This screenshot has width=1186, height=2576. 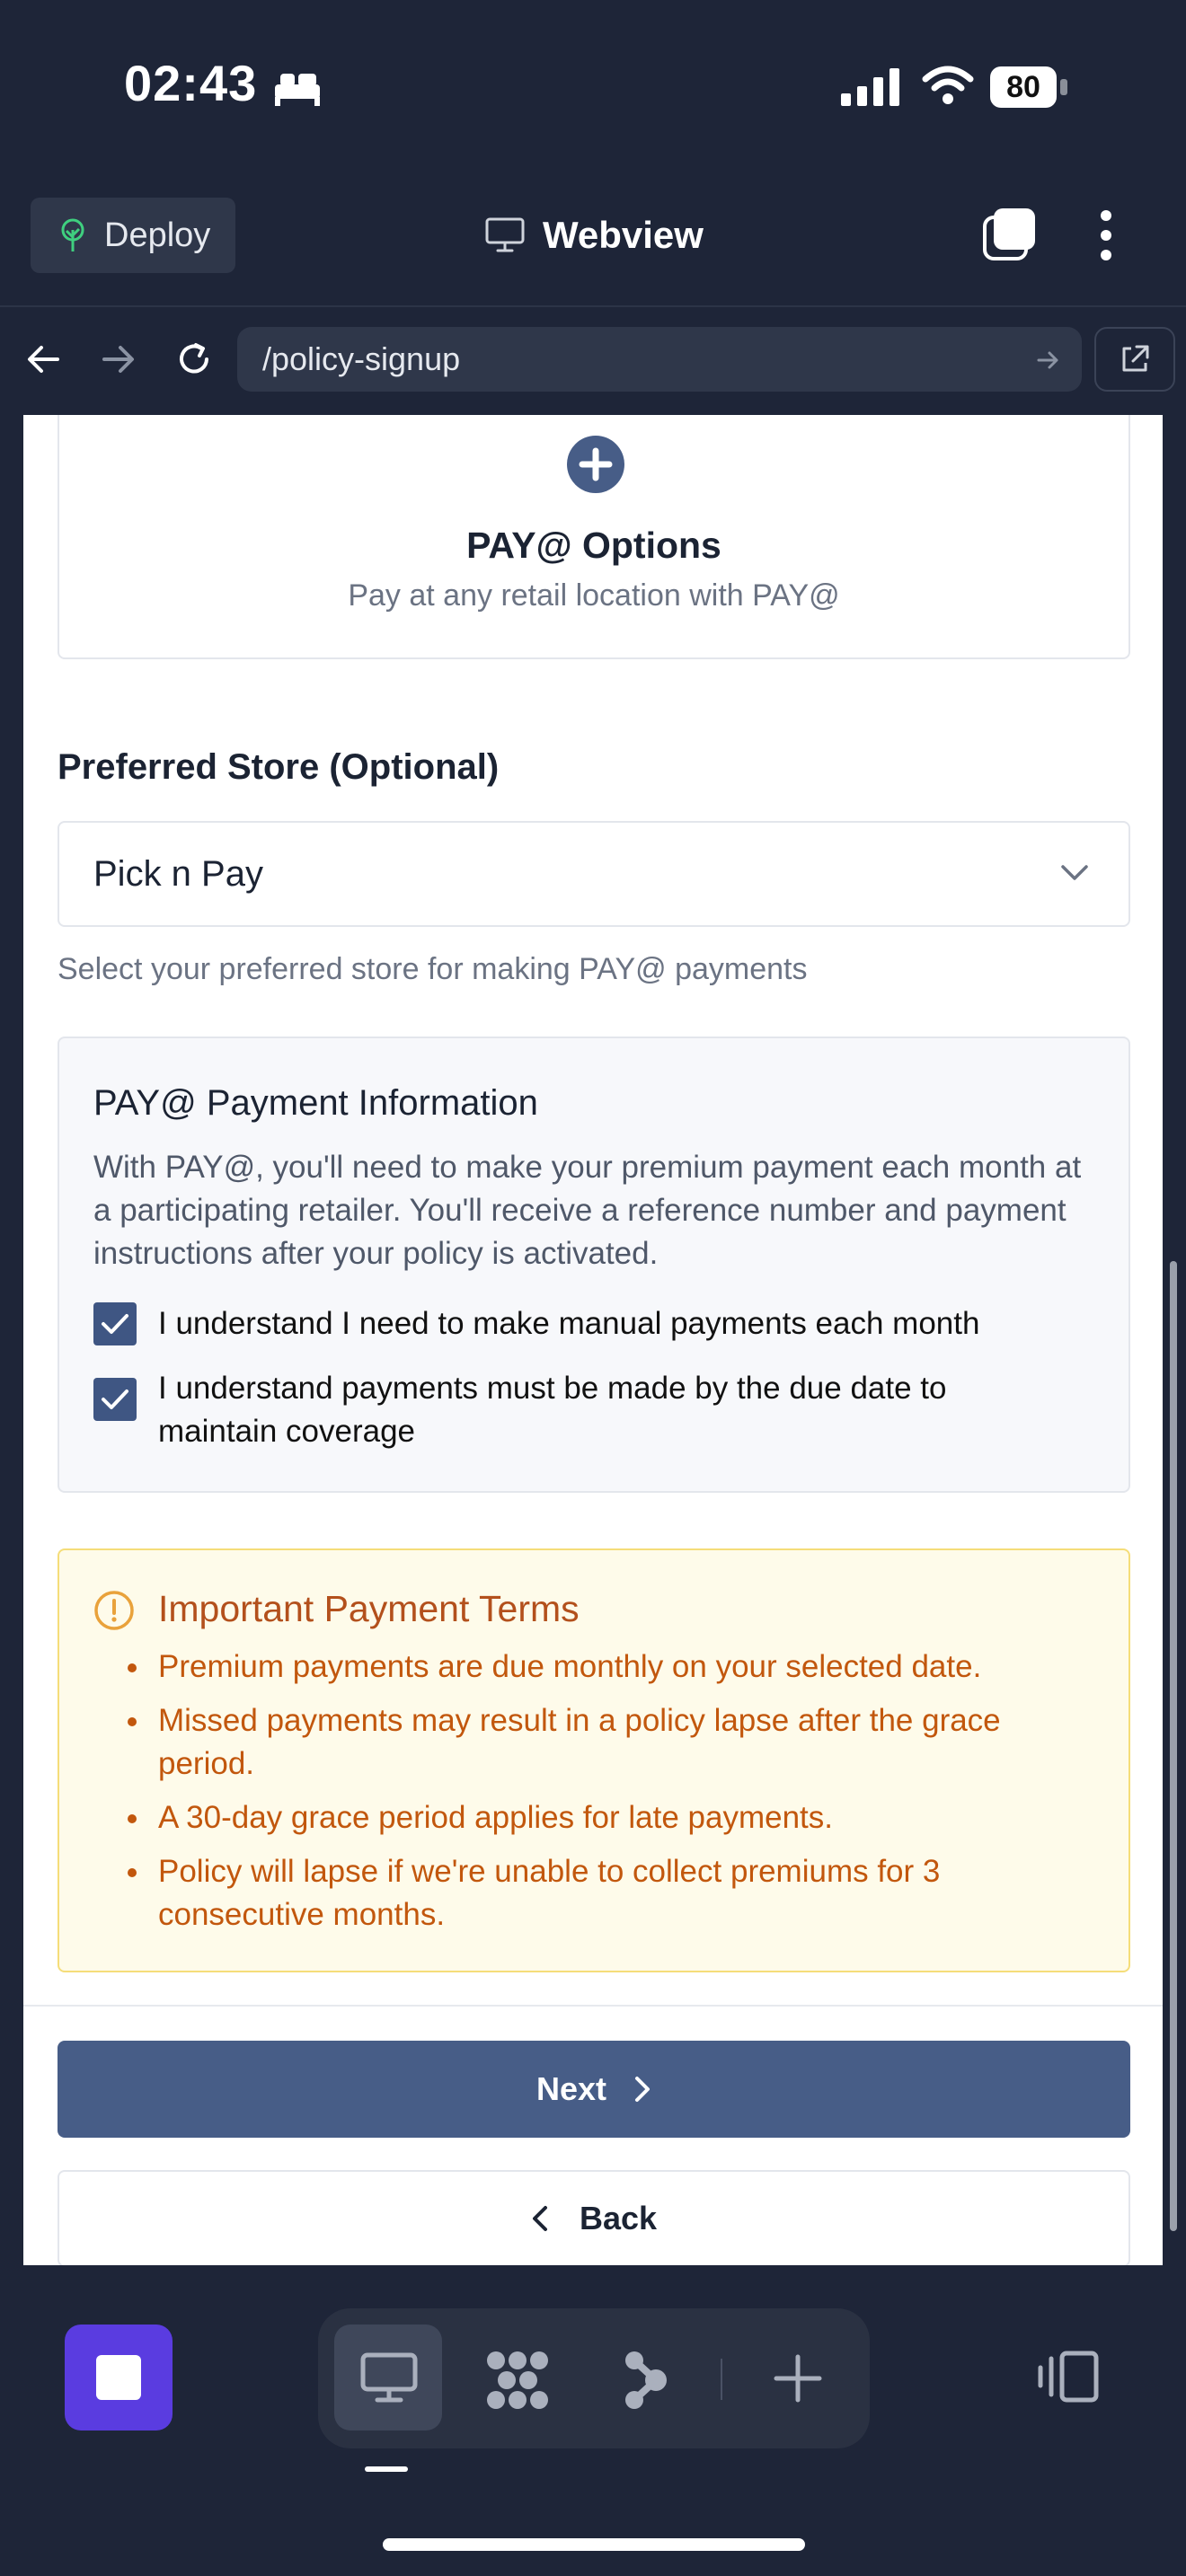 What do you see at coordinates (517, 2380) in the screenshot?
I see `apps-grid-icon` at bounding box center [517, 2380].